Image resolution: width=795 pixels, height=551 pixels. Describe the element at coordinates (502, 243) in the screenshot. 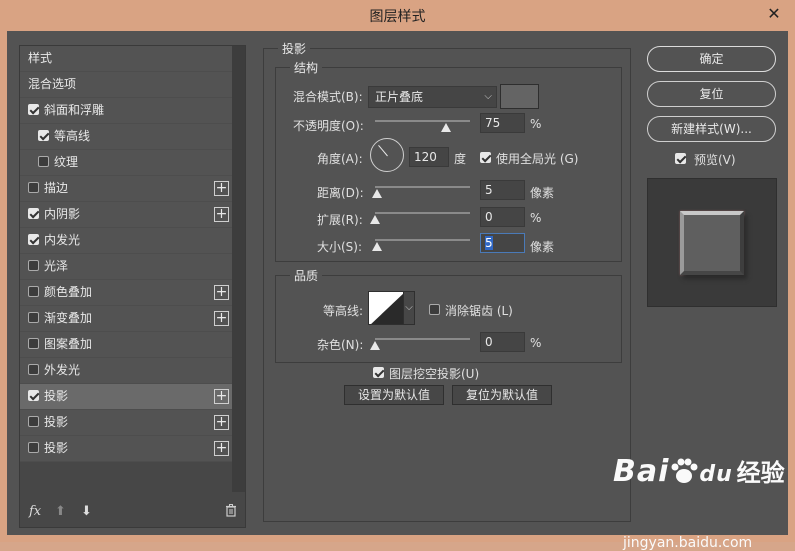

I see `size-input: 5` at that location.